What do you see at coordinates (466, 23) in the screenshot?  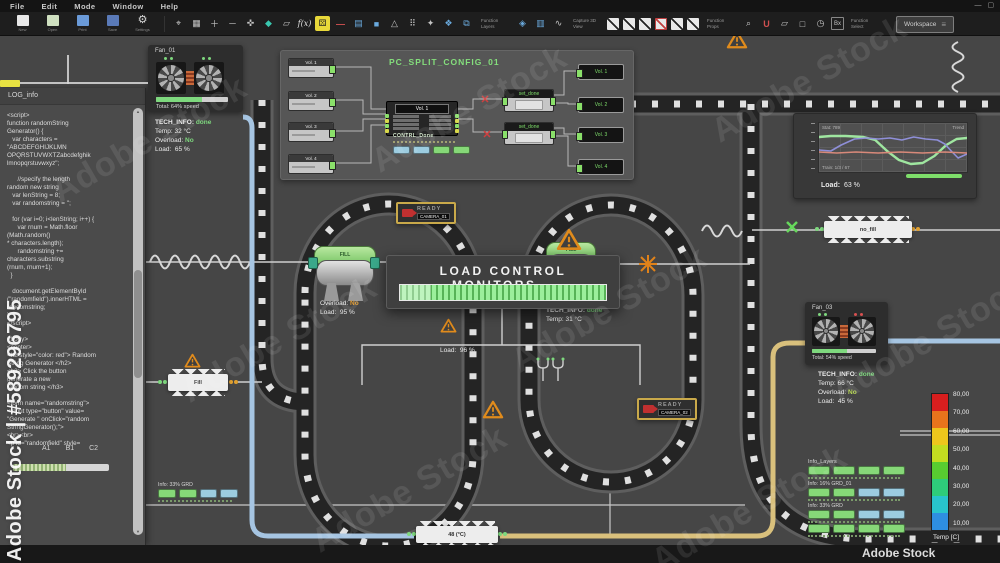 I see `duplicate-icon: ⧉` at bounding box center [466, 23].